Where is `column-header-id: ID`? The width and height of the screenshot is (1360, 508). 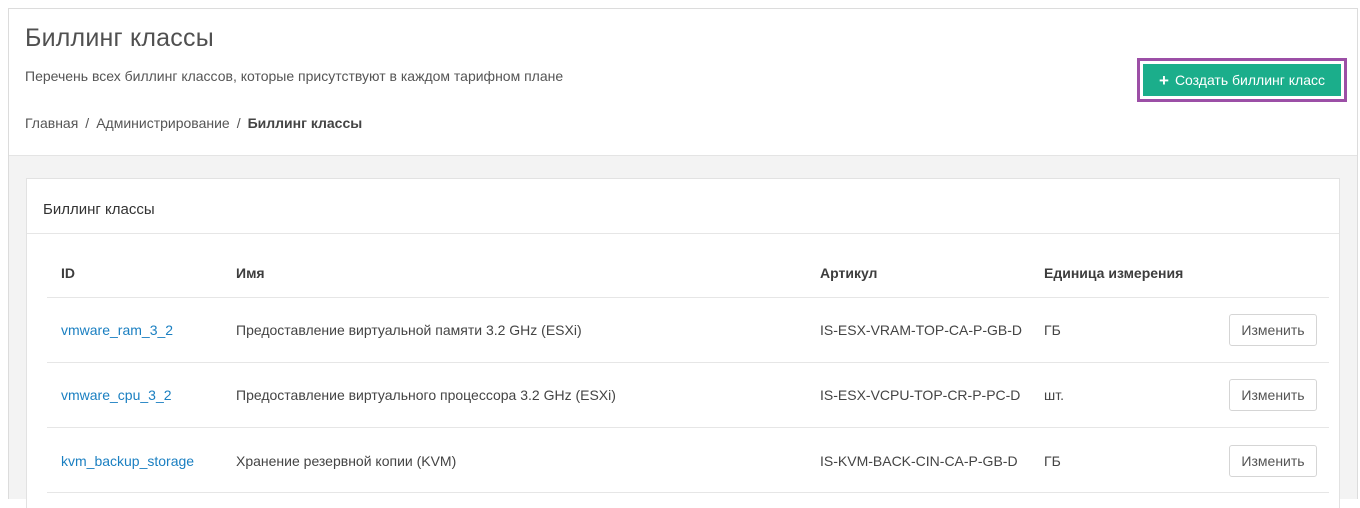 column-header-id: ID is located at coordinates (68, 273).